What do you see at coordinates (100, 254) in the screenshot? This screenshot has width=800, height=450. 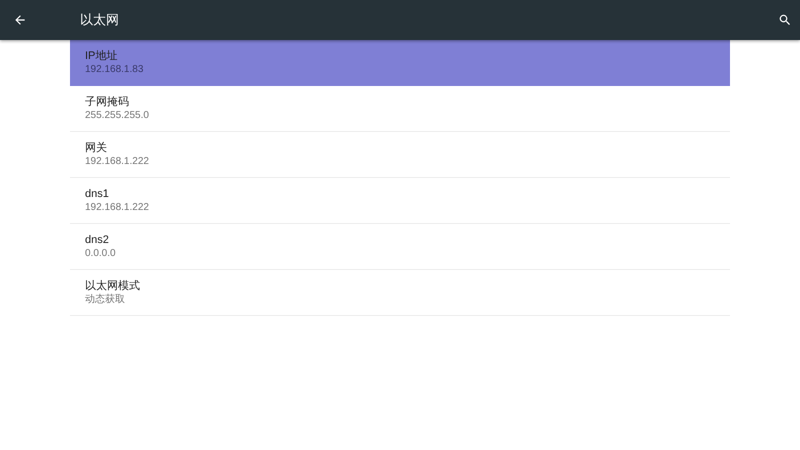 I see `item-value: 0.0.0.0` at bounding box center [100, 254].